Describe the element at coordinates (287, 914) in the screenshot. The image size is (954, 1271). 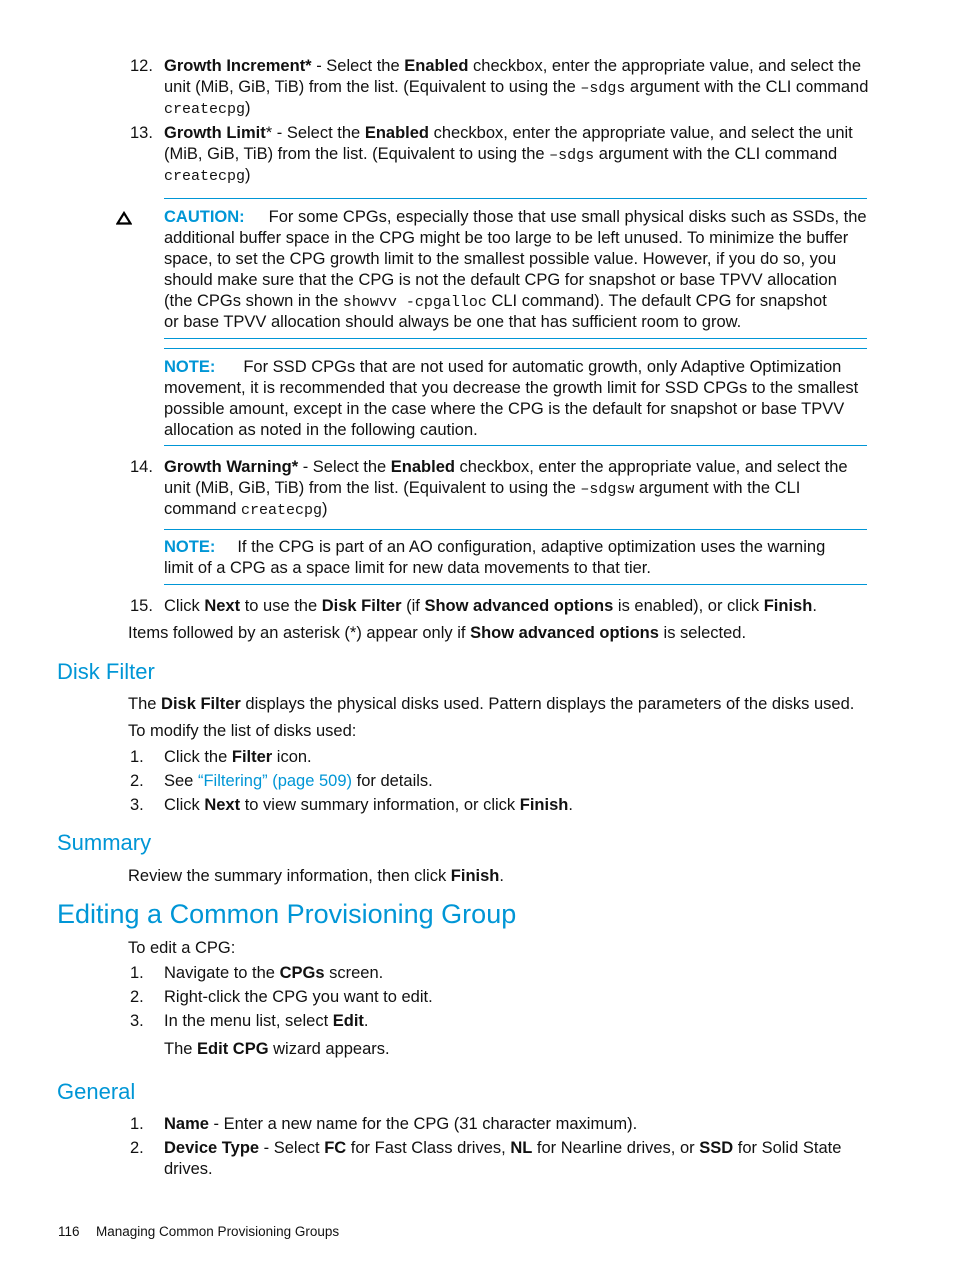
I see `page-heading-editing-cpg: Editing a Common Provisioning Group` at that location.